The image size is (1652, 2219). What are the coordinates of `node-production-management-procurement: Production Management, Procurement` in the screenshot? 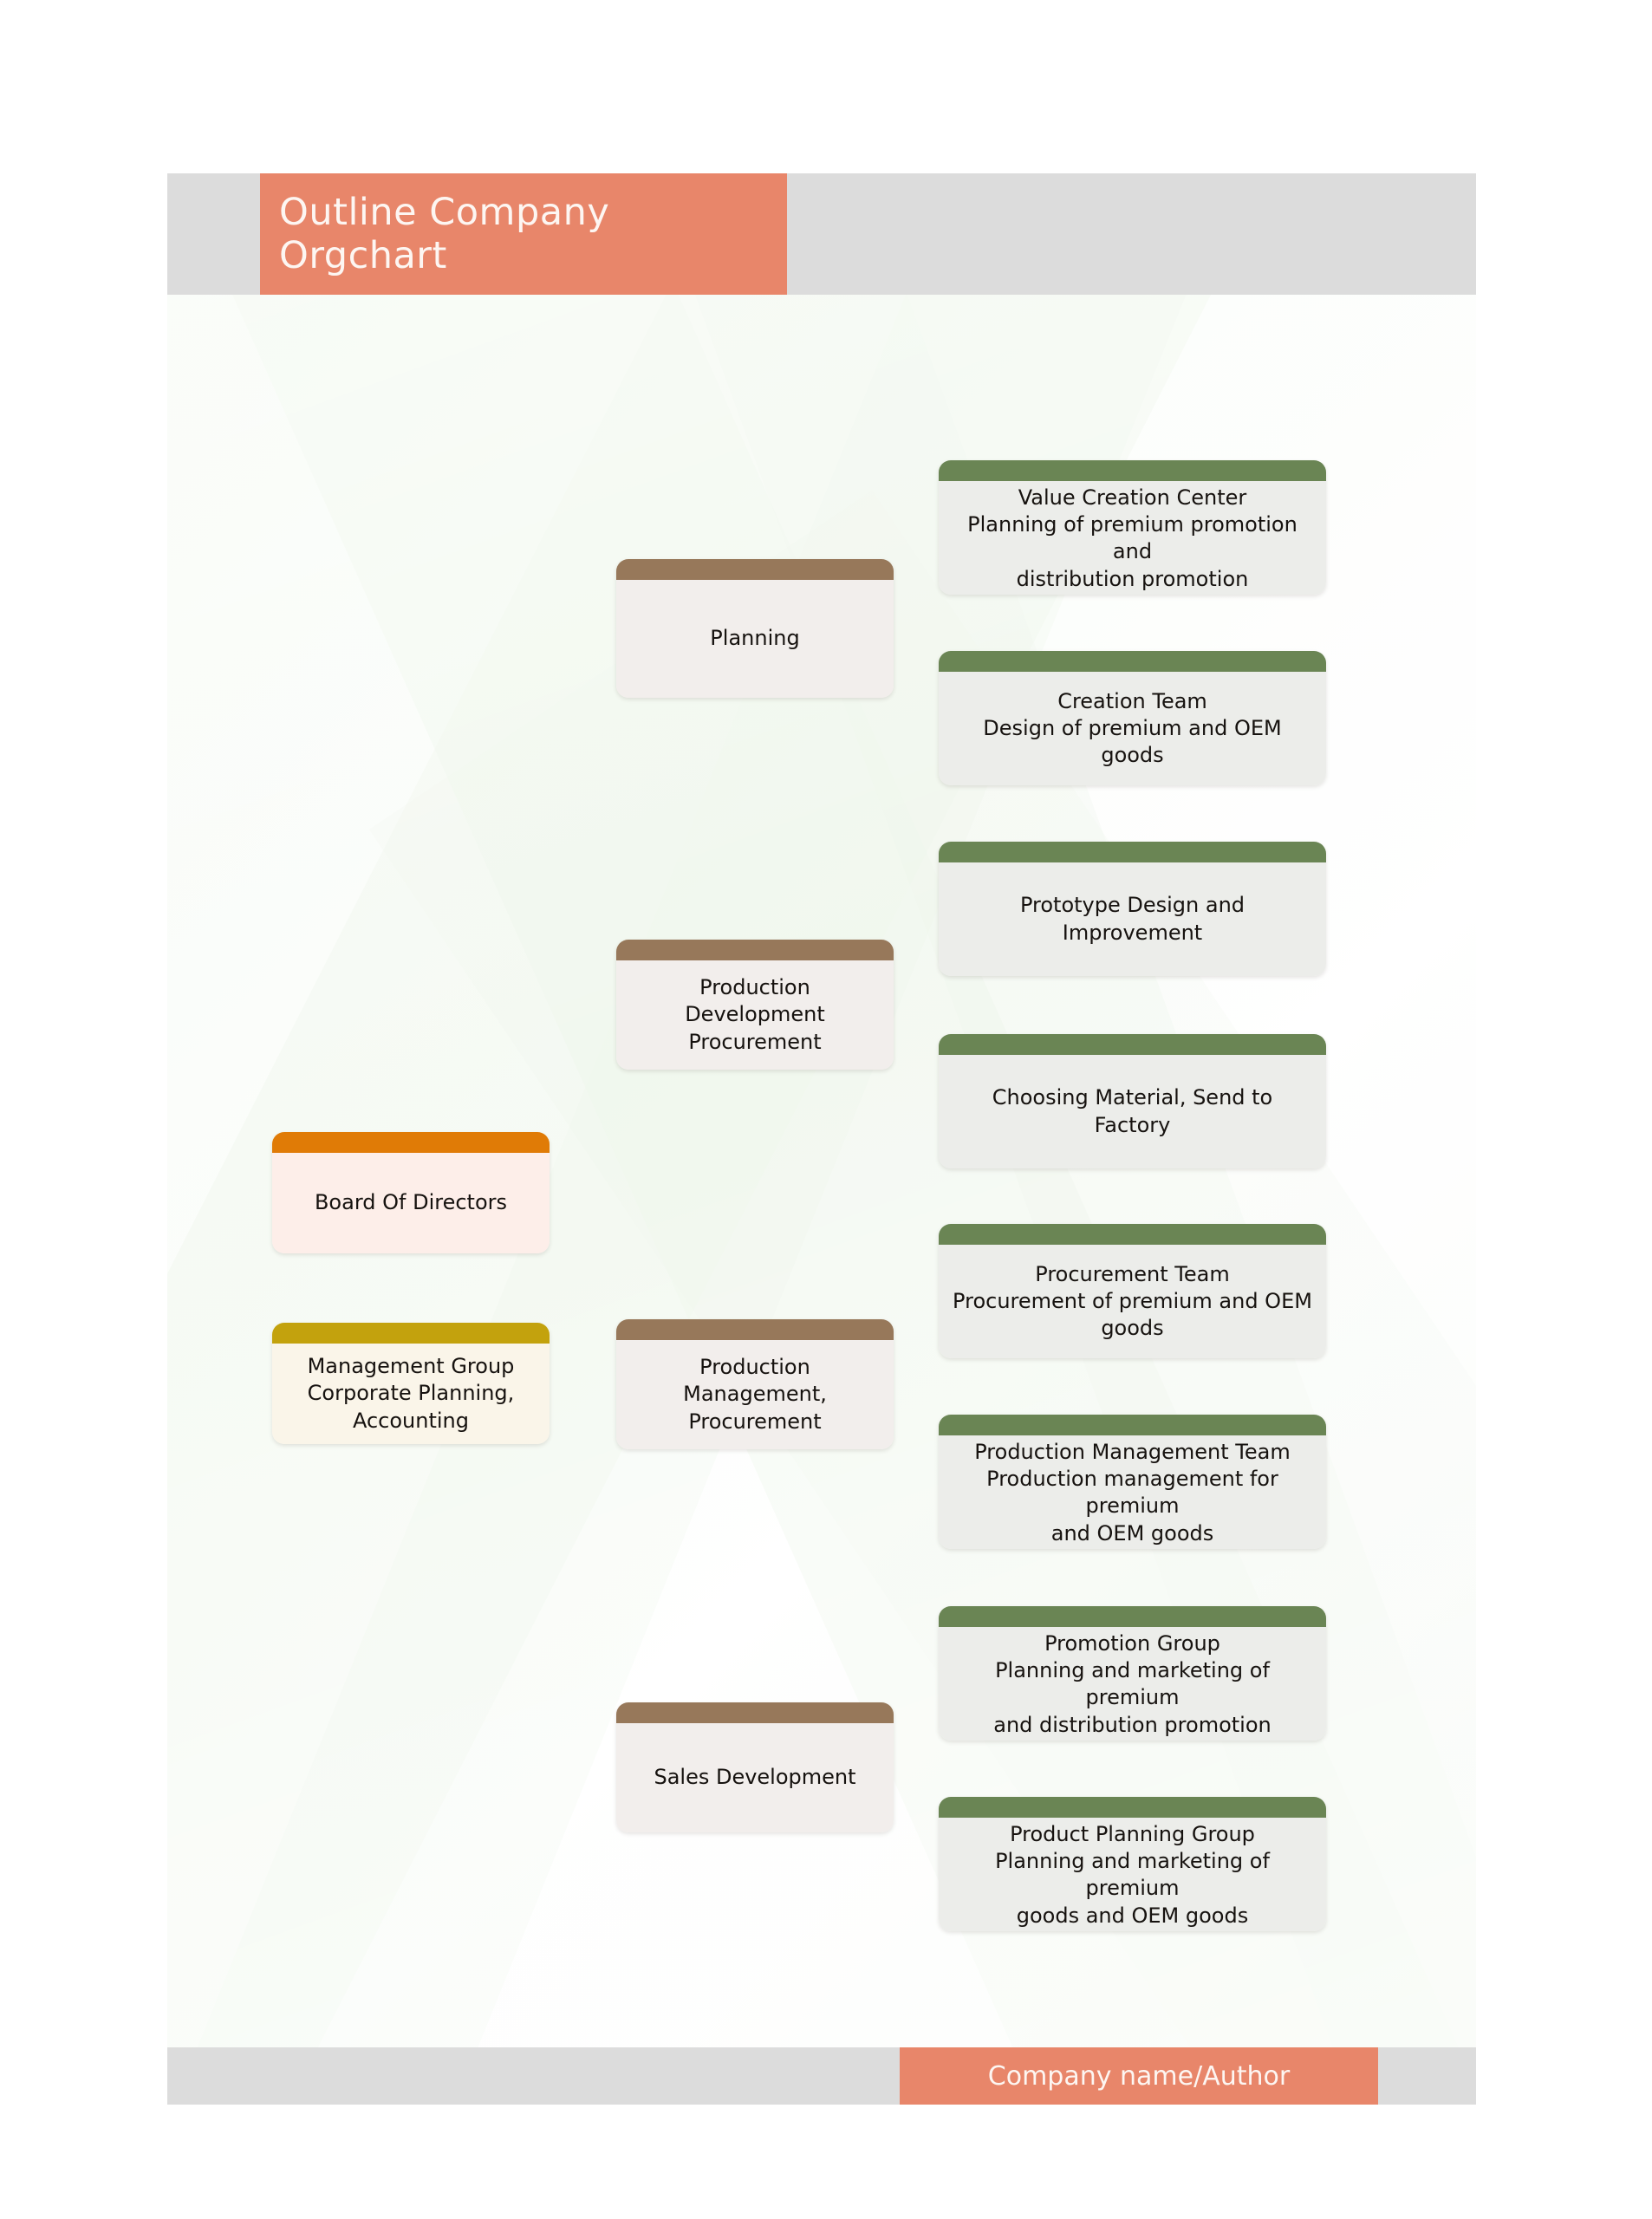 It's located at (755, 1384).